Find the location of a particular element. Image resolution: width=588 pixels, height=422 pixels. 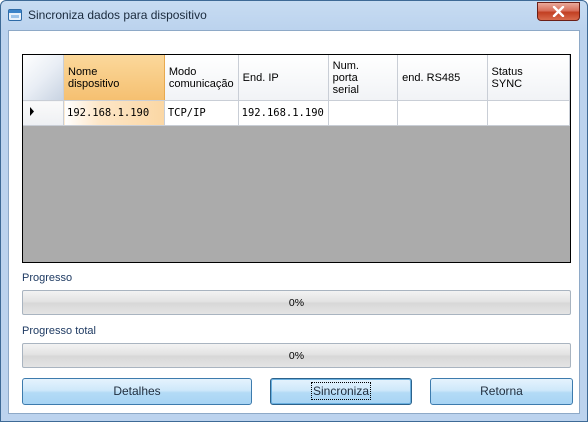

app-window-icon is located at coordinates (15, 15).